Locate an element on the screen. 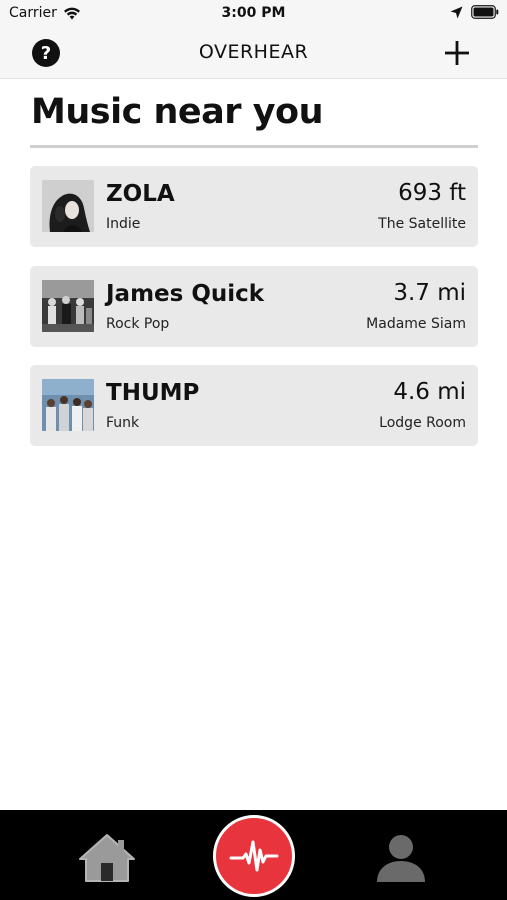 The image size is (507, 900). venue-label: Madame Siam is located at coordinates (416, 324).